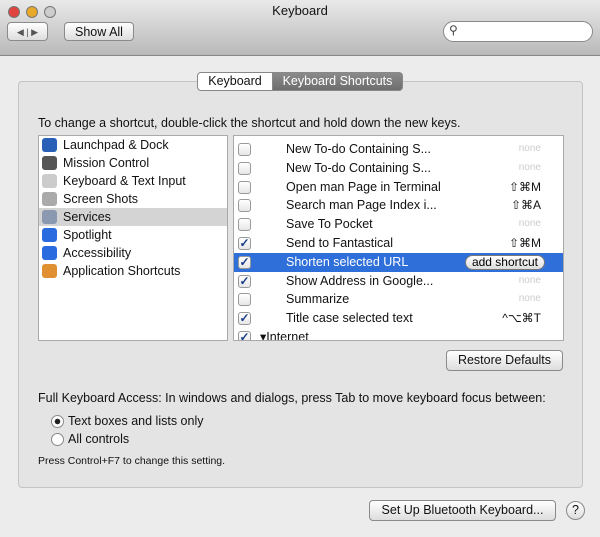 This screenshot has width=600, height=537. What do you see at coordinates (87, 235) in the screenshot?
I see `category-label: Spotlight` at bounding box center [87, 235].